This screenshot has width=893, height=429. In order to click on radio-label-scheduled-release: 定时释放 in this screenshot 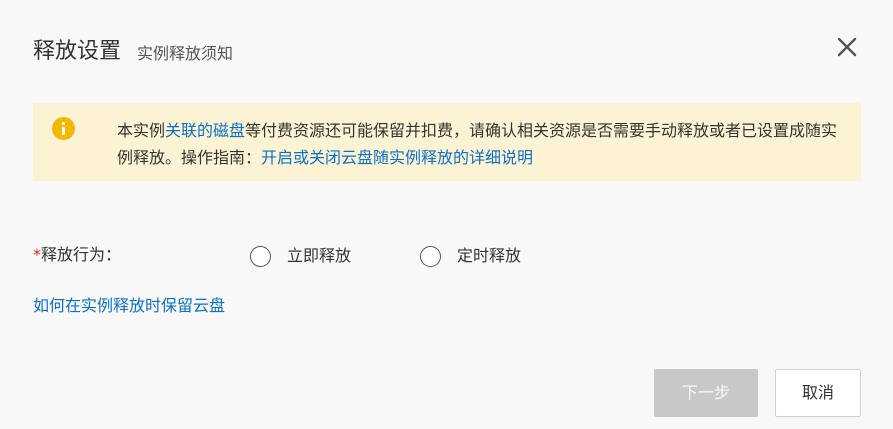, I will do `click(489, 255)`.